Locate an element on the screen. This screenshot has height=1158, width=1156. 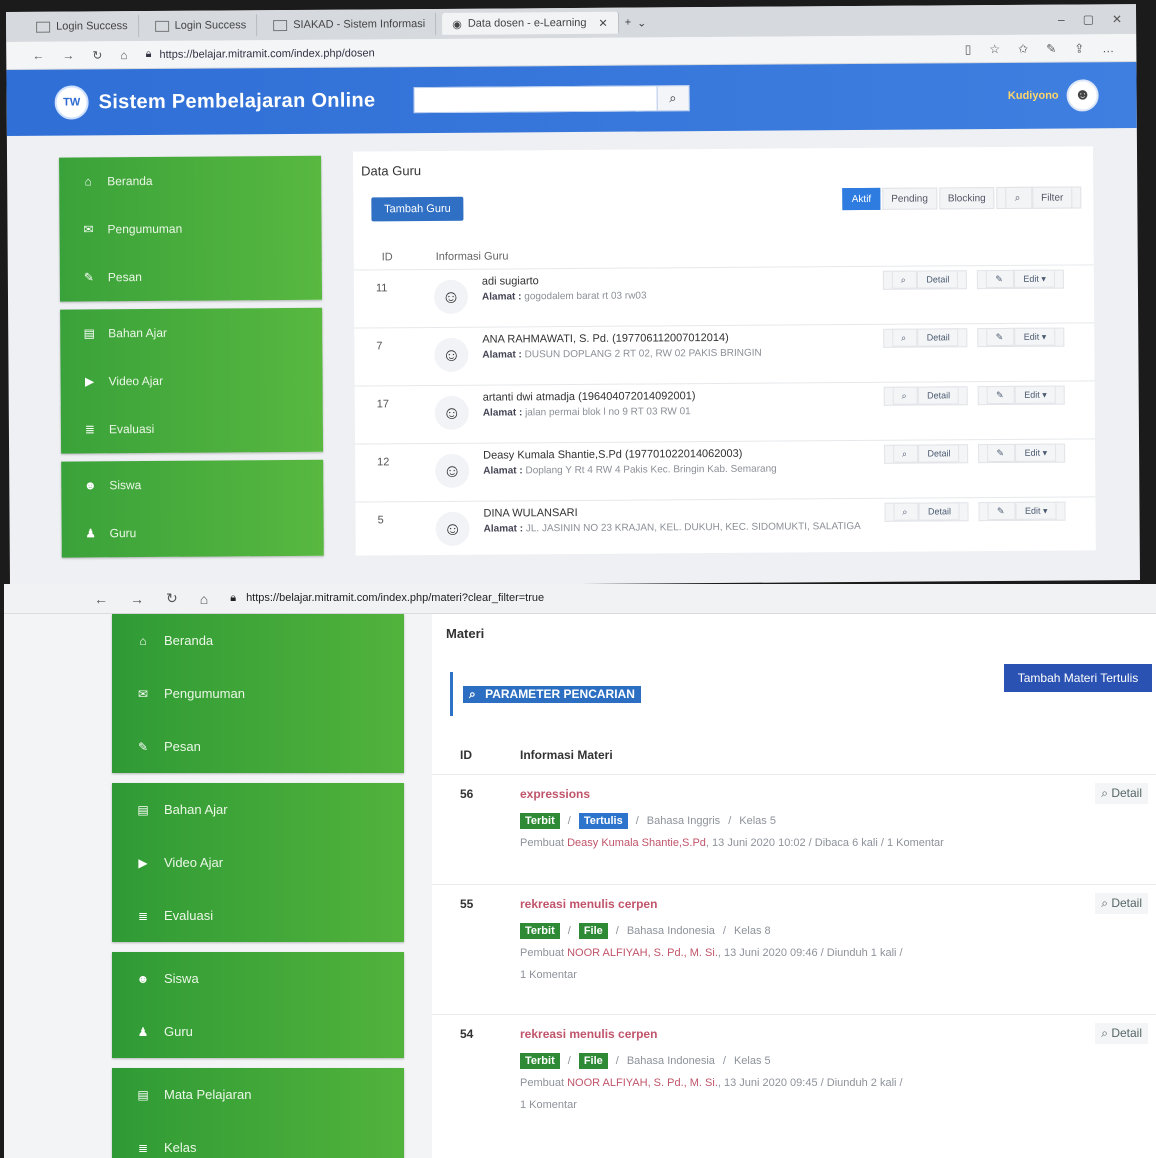
pen-icon: ✎ is located at coordinates (1051, 48).